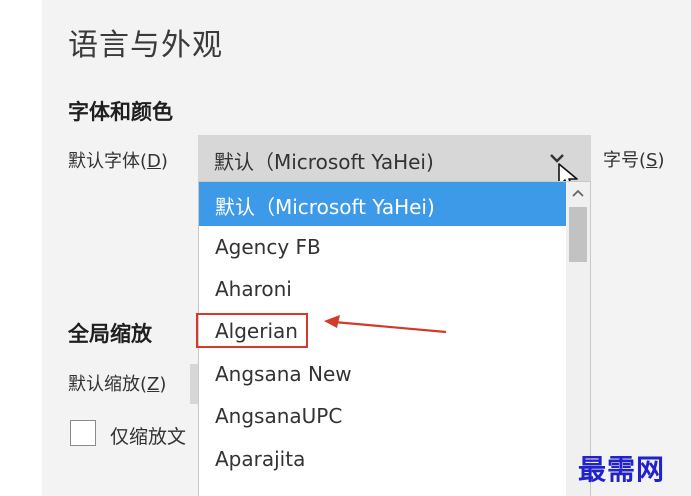 Image resolution: width=691 pixels, height=496 pixels. I want to click on zoom-text-only-checkbox, so click(83, 433).